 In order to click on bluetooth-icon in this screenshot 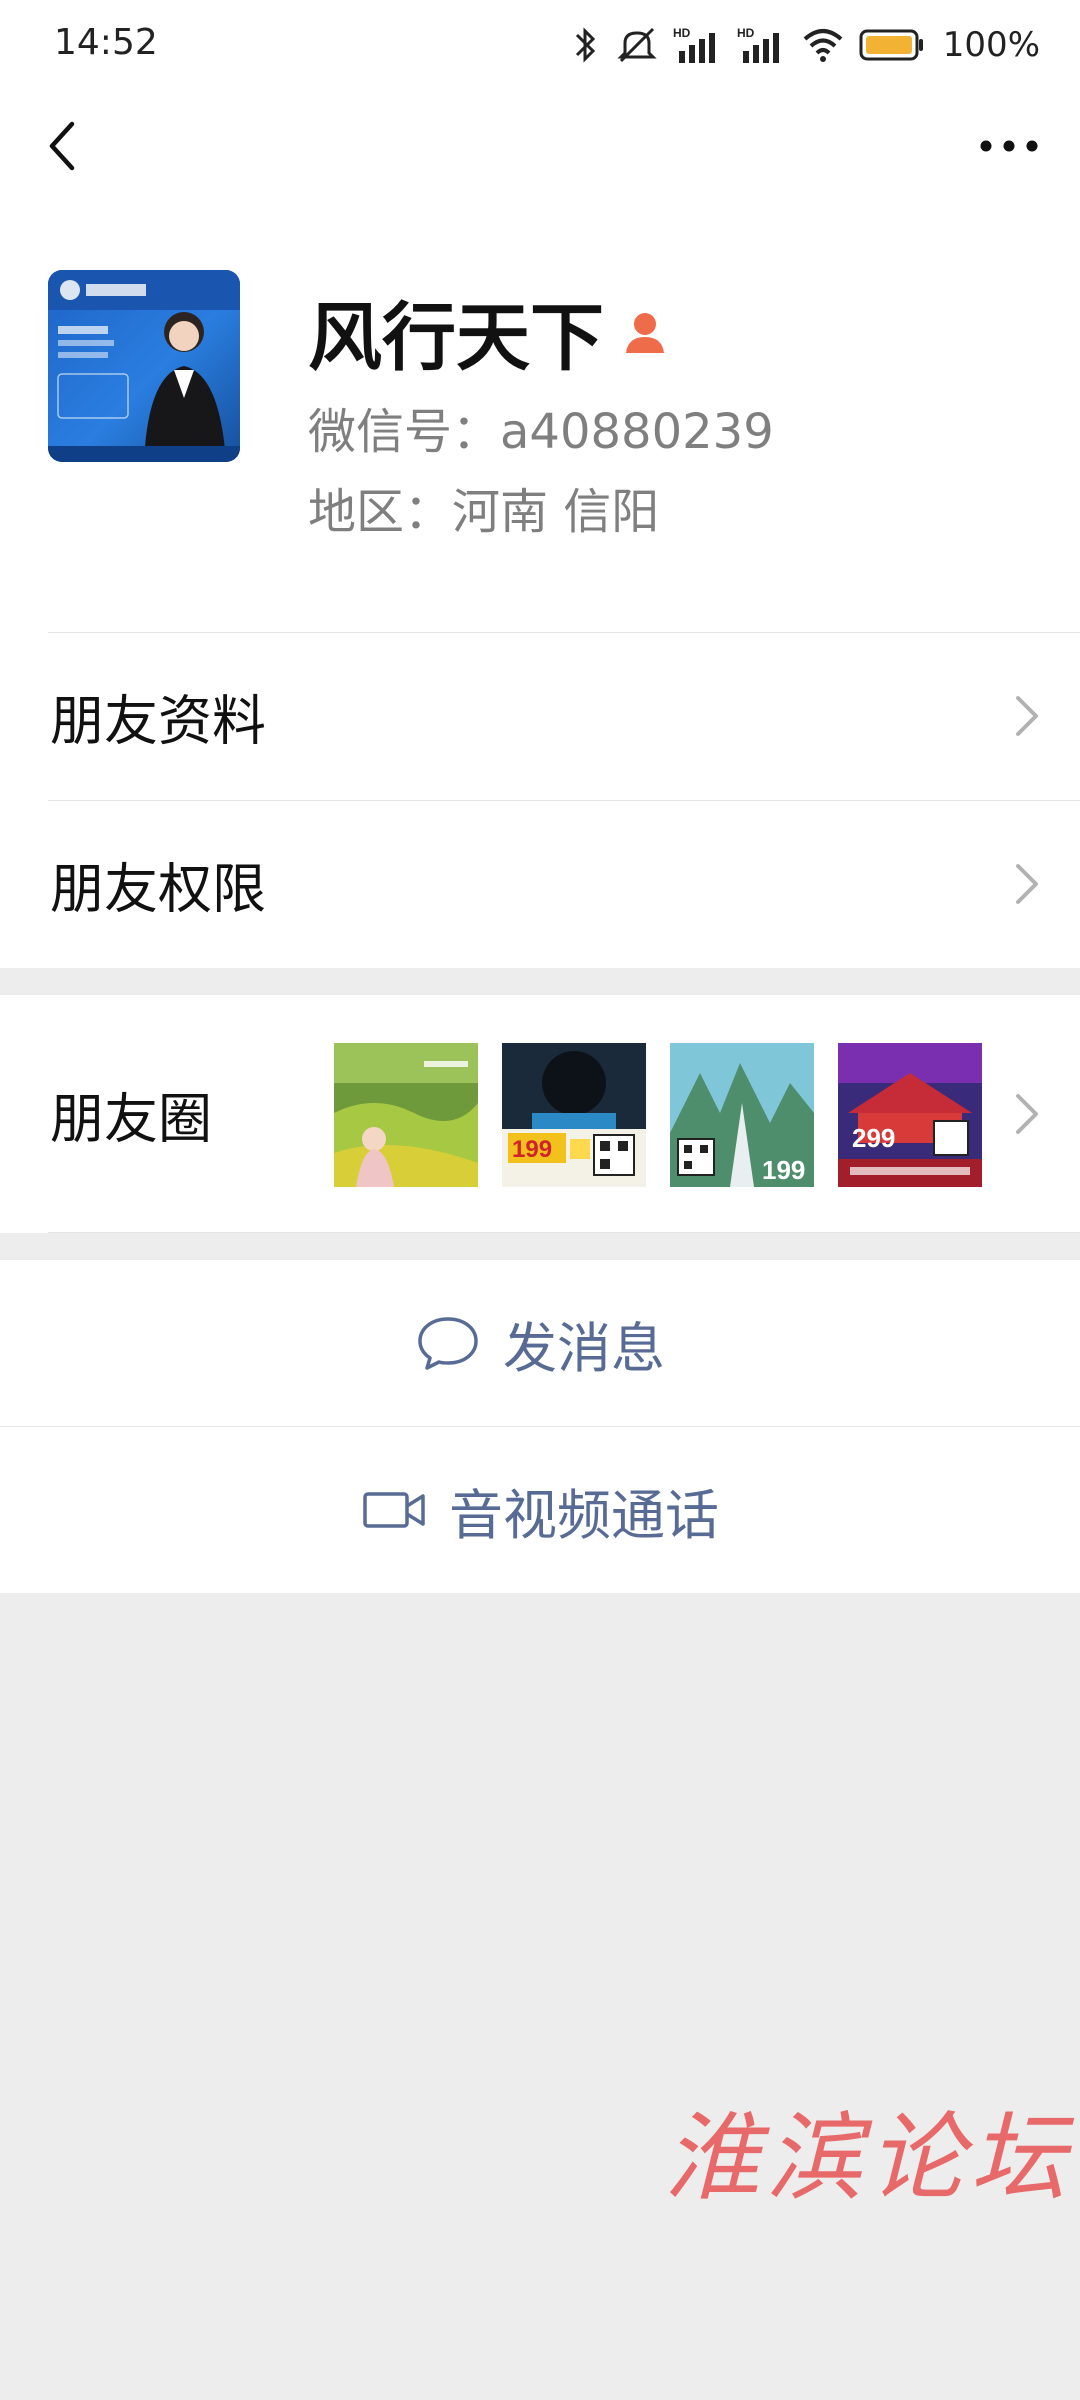, I will do `click(585, 45)`.